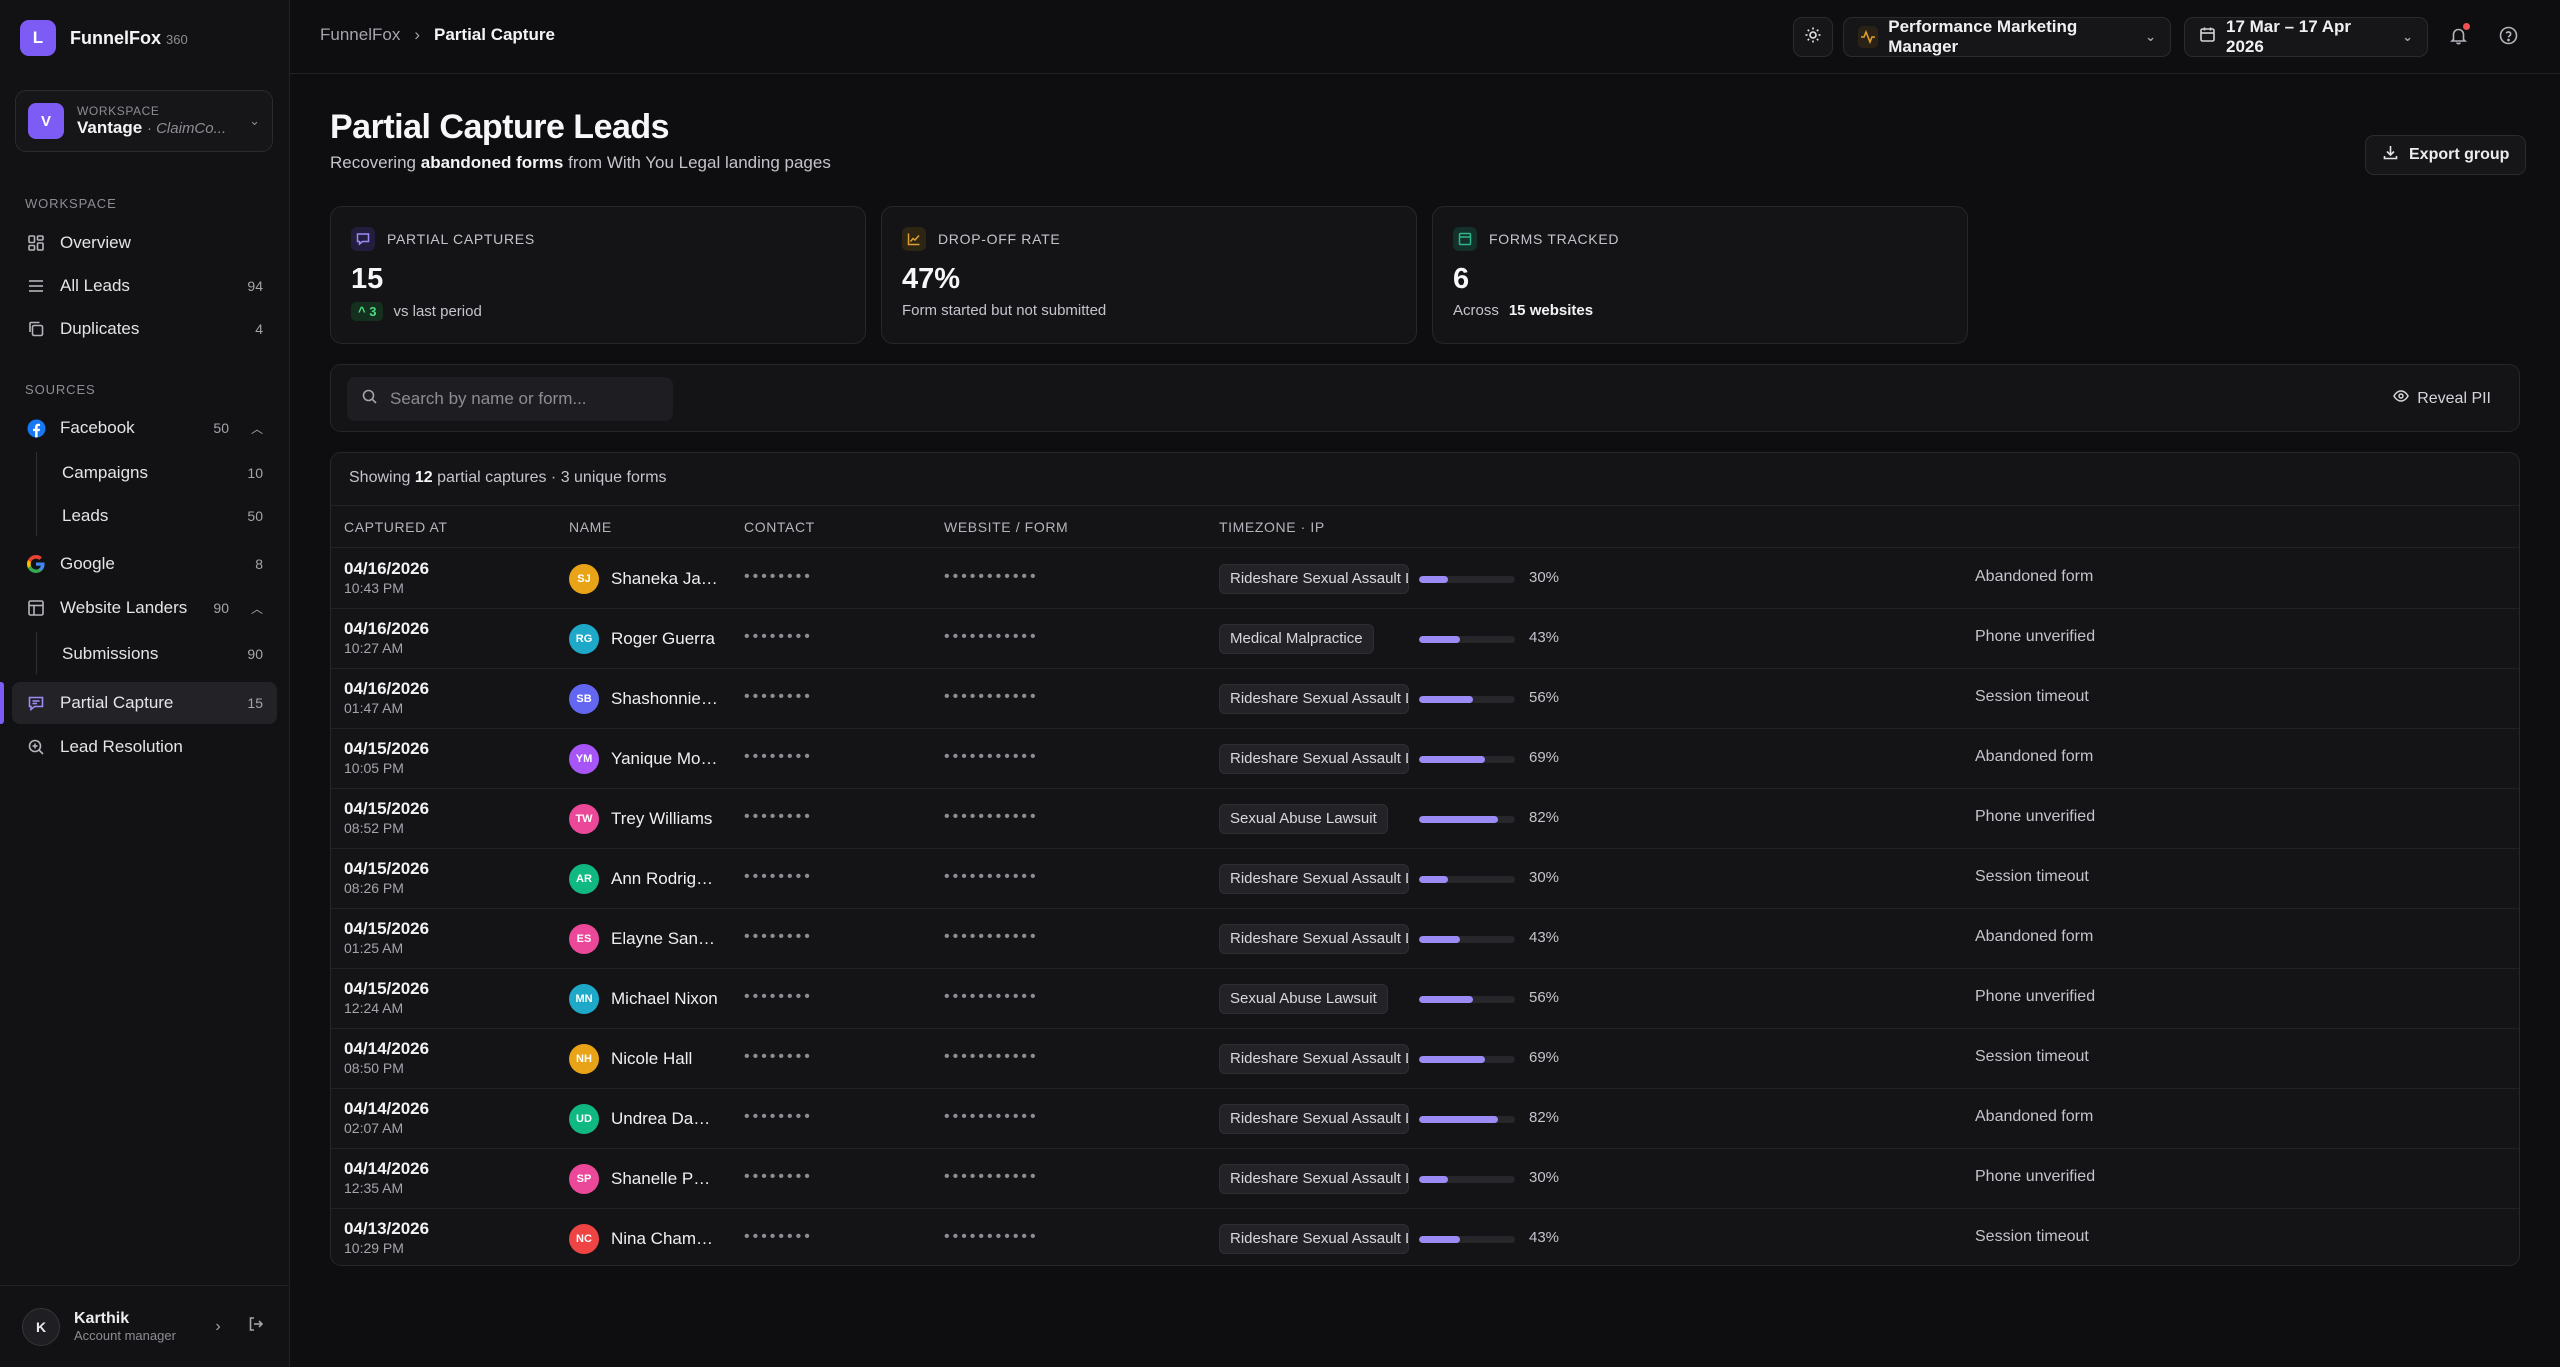  What do you see at coordinates (2034, 576) in the screenshot?
I see `drop-off-reason: Abandoned form` at bounding box center [2034, 576].